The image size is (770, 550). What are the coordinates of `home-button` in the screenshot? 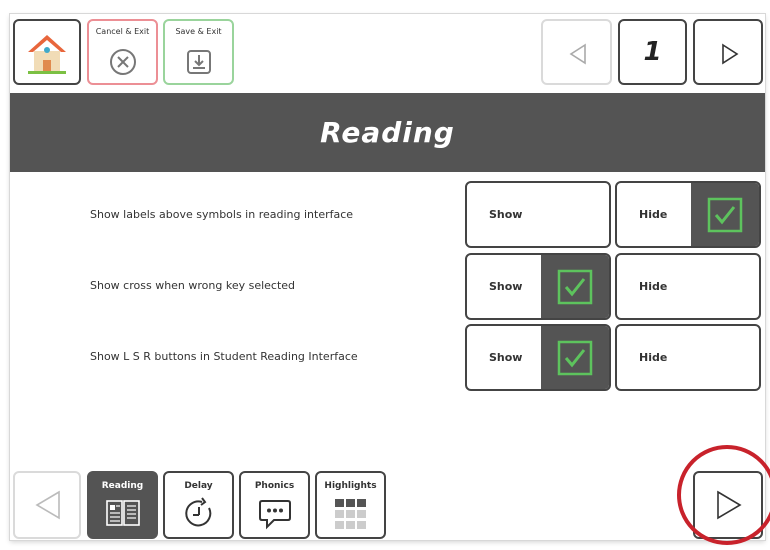 It's located at (47, 52).